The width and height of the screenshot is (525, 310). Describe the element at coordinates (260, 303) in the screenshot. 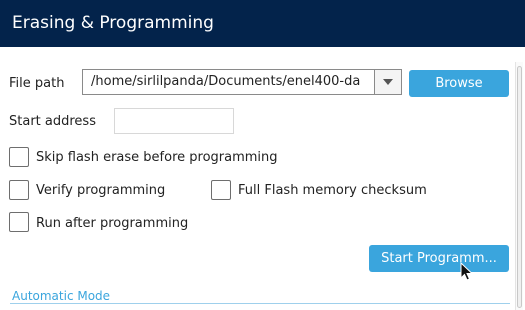

I see `section-divider` at that location.